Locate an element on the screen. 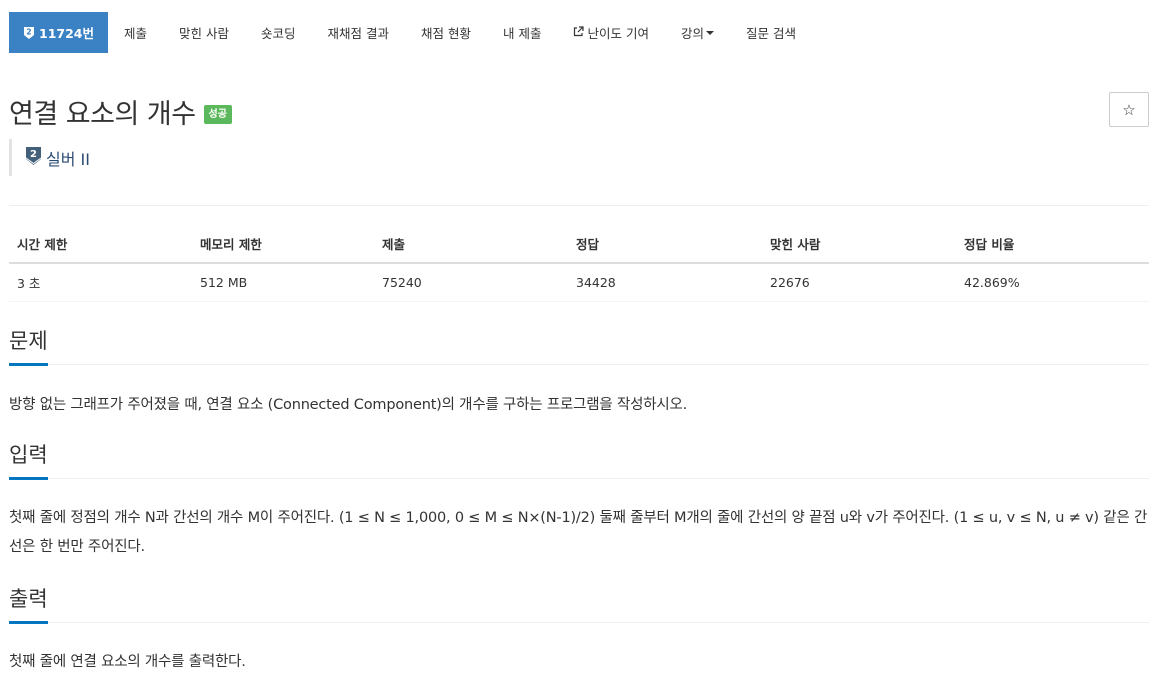 The image size is (1161, 690). nav-difficulty-contribution: 난이도 기여 is located at coordinates (610, 32).